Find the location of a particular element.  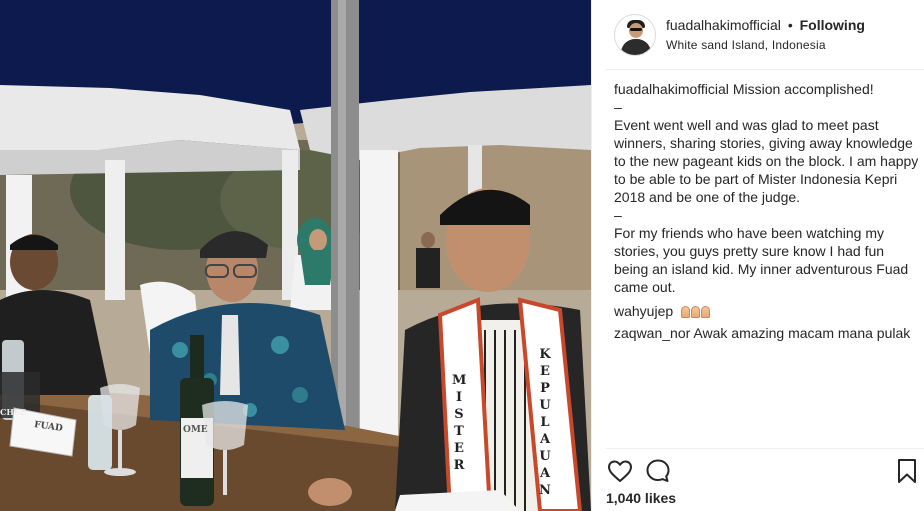

avatar-sunglasses is located at coordinates (636, 29).